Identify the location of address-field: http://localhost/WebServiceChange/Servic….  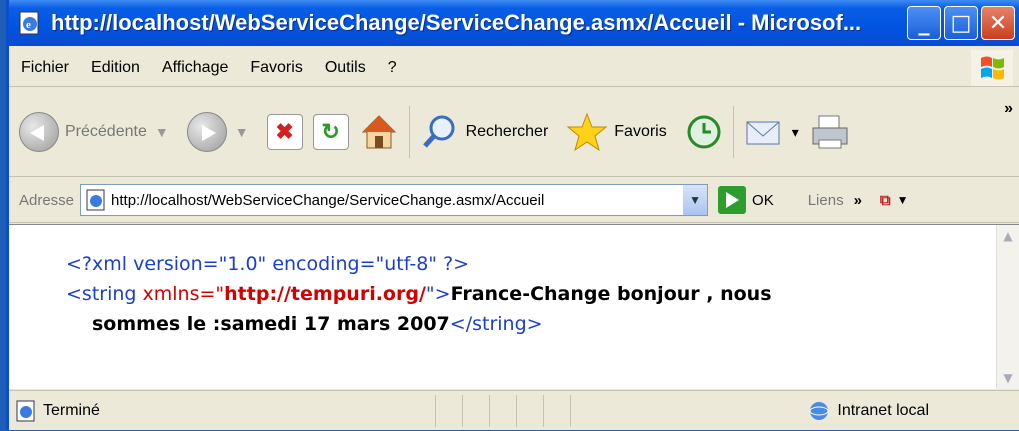
(394, 200).